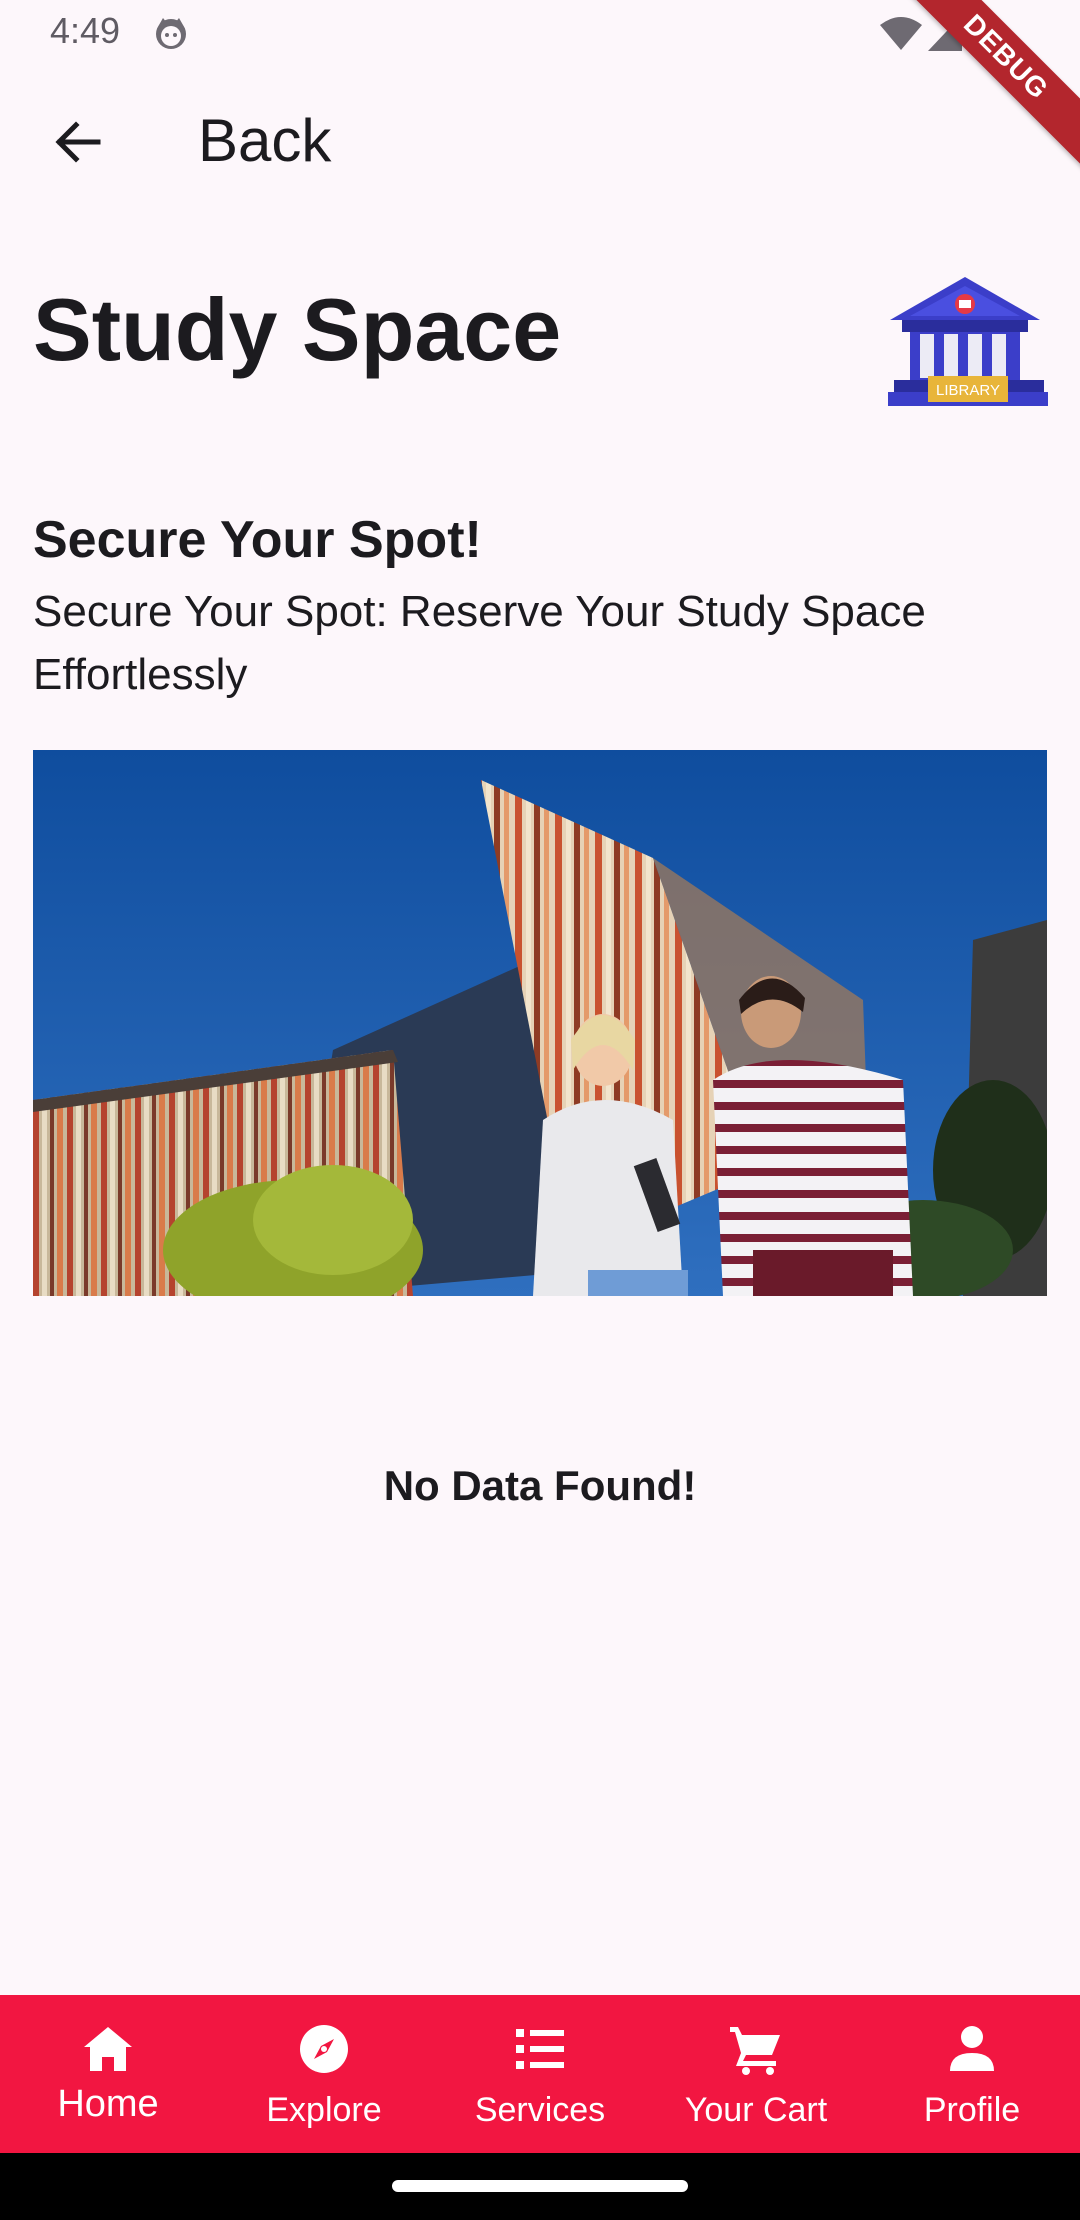  I want to click on bottom-navigation: Home Explore Services Your Cart Profile, so click(540, 2074).